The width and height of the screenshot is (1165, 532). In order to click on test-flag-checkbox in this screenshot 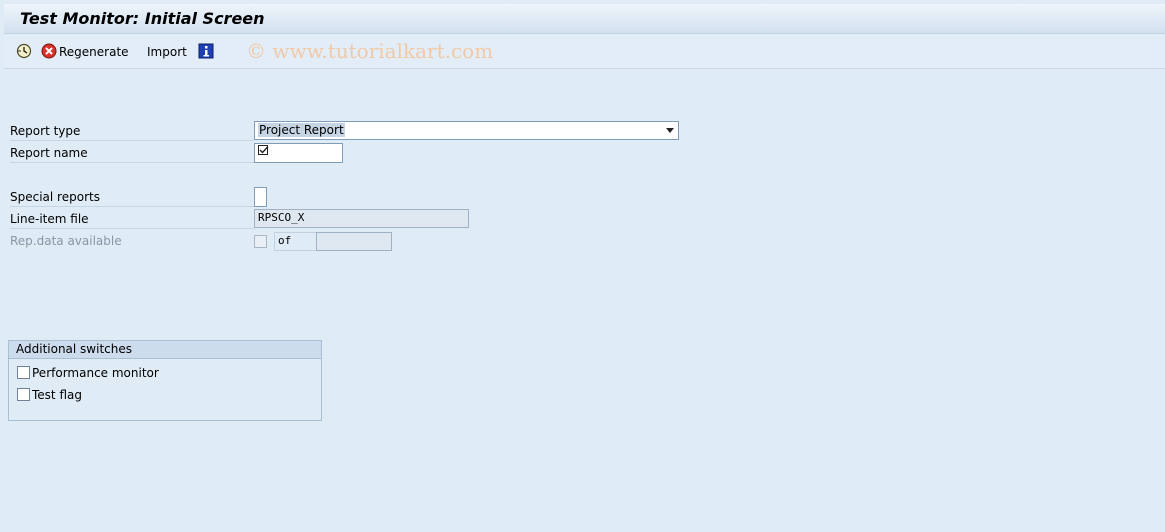, I will do `click(23, 394)`.